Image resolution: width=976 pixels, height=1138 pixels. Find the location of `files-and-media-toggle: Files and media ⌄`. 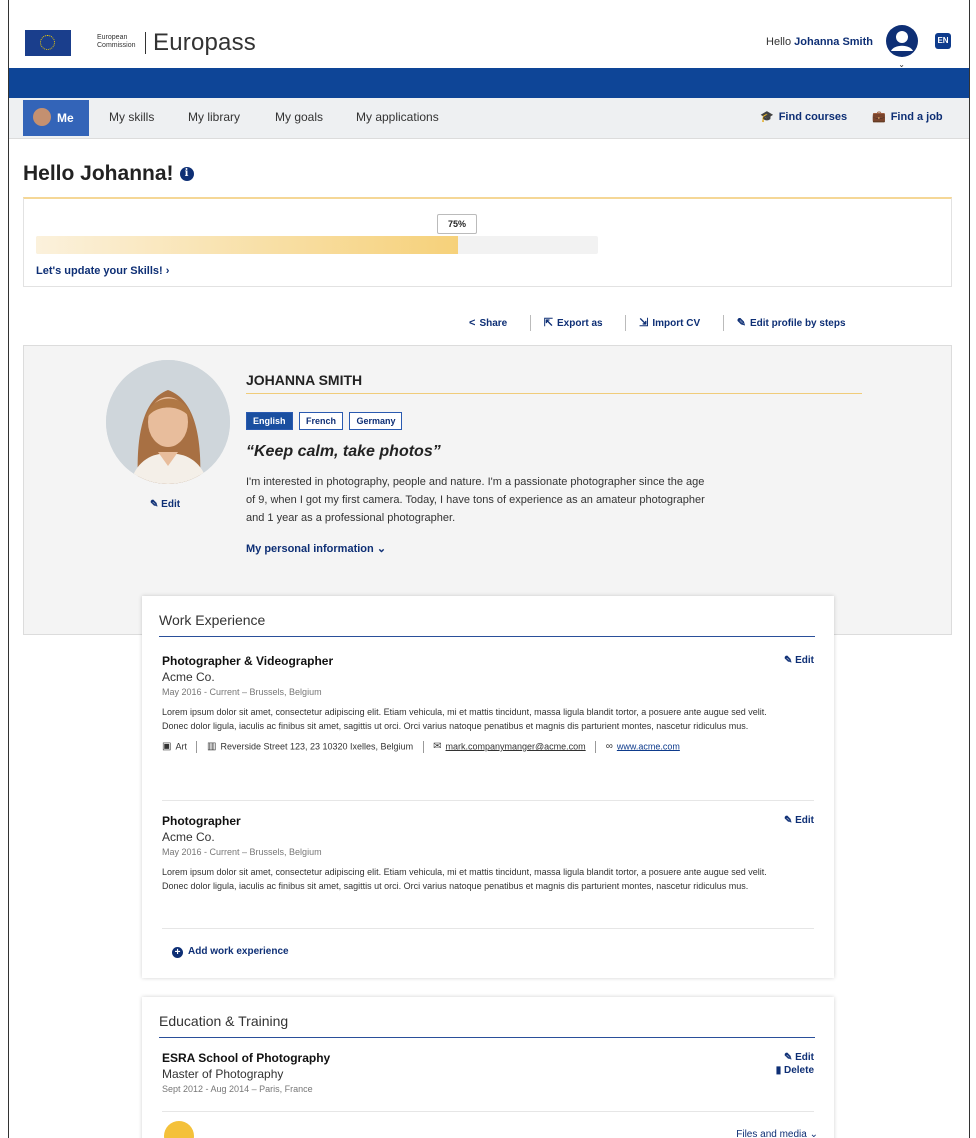

files-and-media-toggle: Files and media ⌄ is located at coordinates (777, 1133).